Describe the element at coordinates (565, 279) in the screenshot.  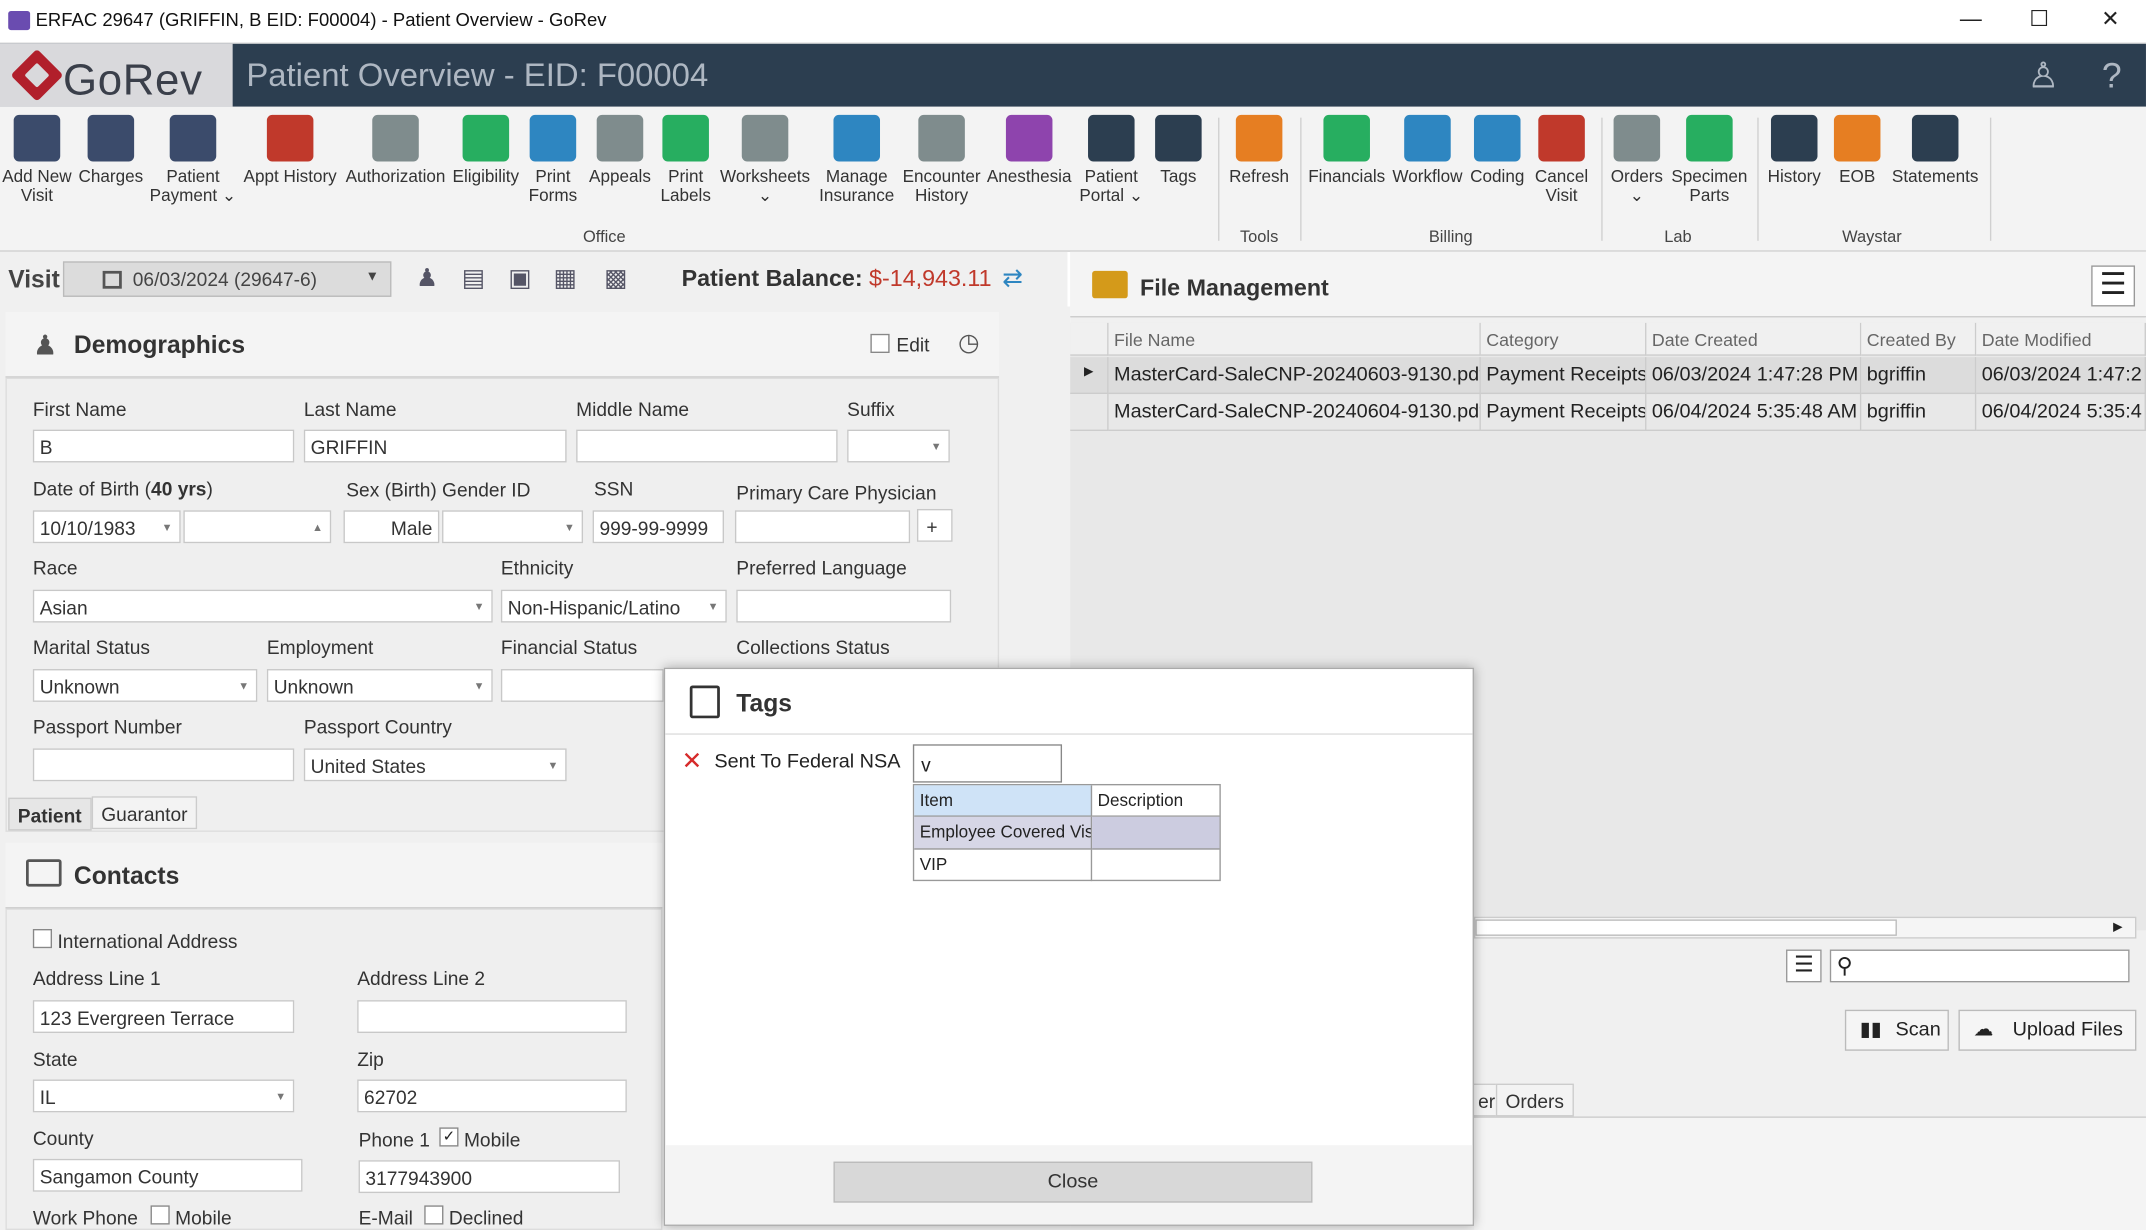
I see `insurance-card-icon: ▦` at that location.